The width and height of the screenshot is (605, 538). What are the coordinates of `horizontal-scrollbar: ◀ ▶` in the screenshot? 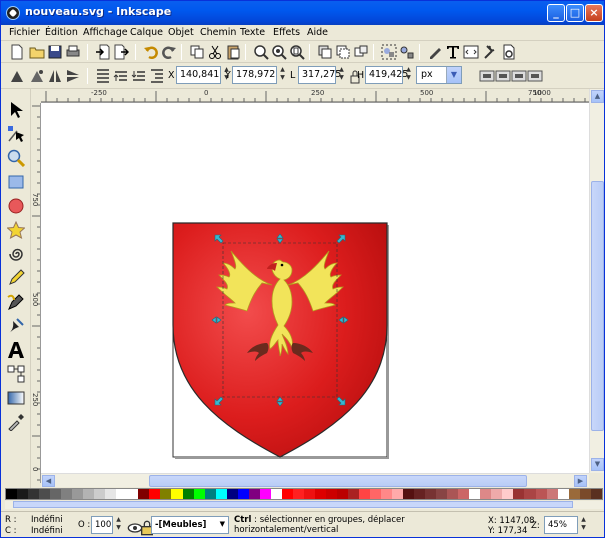 It's located at (315, 480).